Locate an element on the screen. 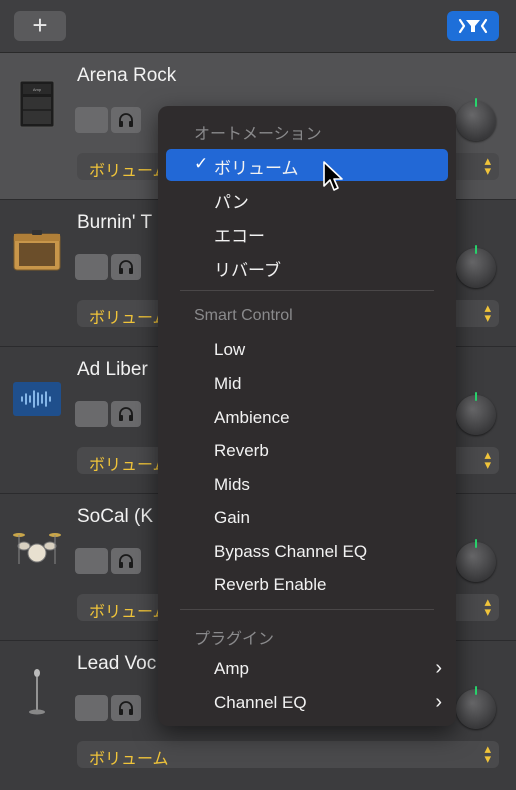  menu-item-reverb: Reverb is located at coordinates (307, 452).